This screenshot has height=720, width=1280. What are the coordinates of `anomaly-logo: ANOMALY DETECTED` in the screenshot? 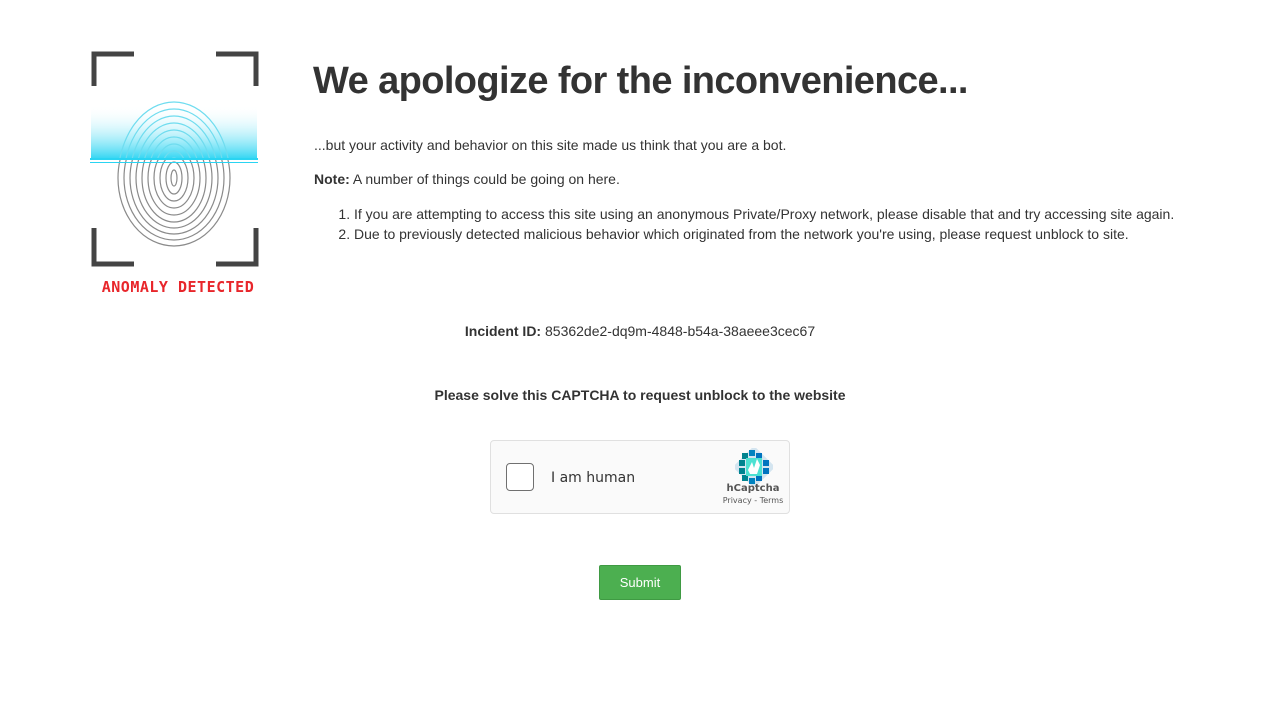 It's located at (178, 175).